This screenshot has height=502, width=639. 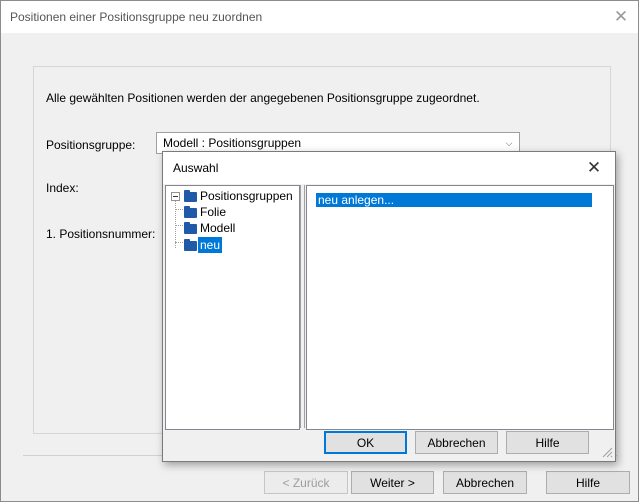 I want to click on popup-cancel-button: Abbrechen, so click(x=456, y=442).